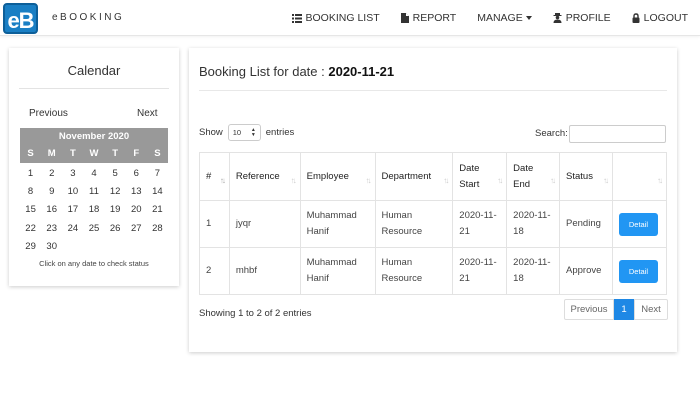  What do you see at coordinates (72, 229) in the screenshot?
I see `calendar-day: 24` at bounding box center [72, 229].